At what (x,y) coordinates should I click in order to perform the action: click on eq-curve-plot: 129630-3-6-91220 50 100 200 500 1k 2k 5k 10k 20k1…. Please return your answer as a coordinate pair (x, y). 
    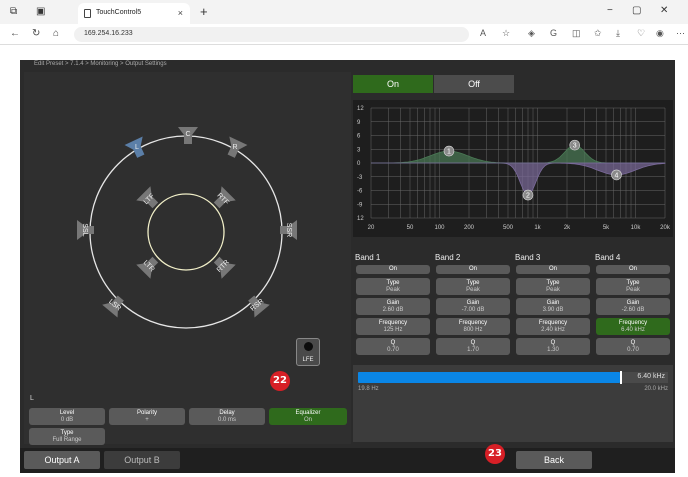
    Looking at the image, I should click on (514, 168).